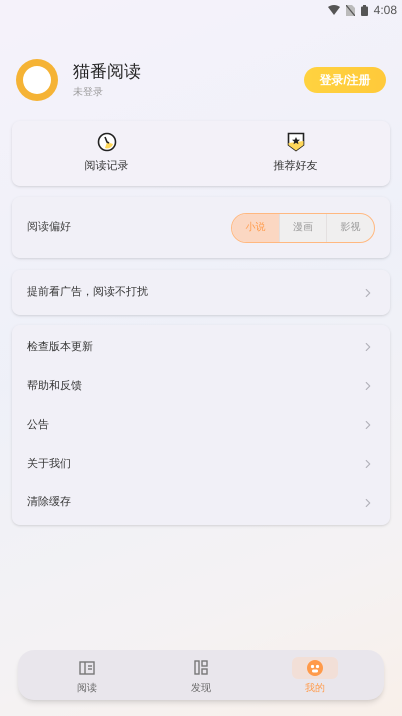  I want to click on login-status: 未登录, so click(88, 93).